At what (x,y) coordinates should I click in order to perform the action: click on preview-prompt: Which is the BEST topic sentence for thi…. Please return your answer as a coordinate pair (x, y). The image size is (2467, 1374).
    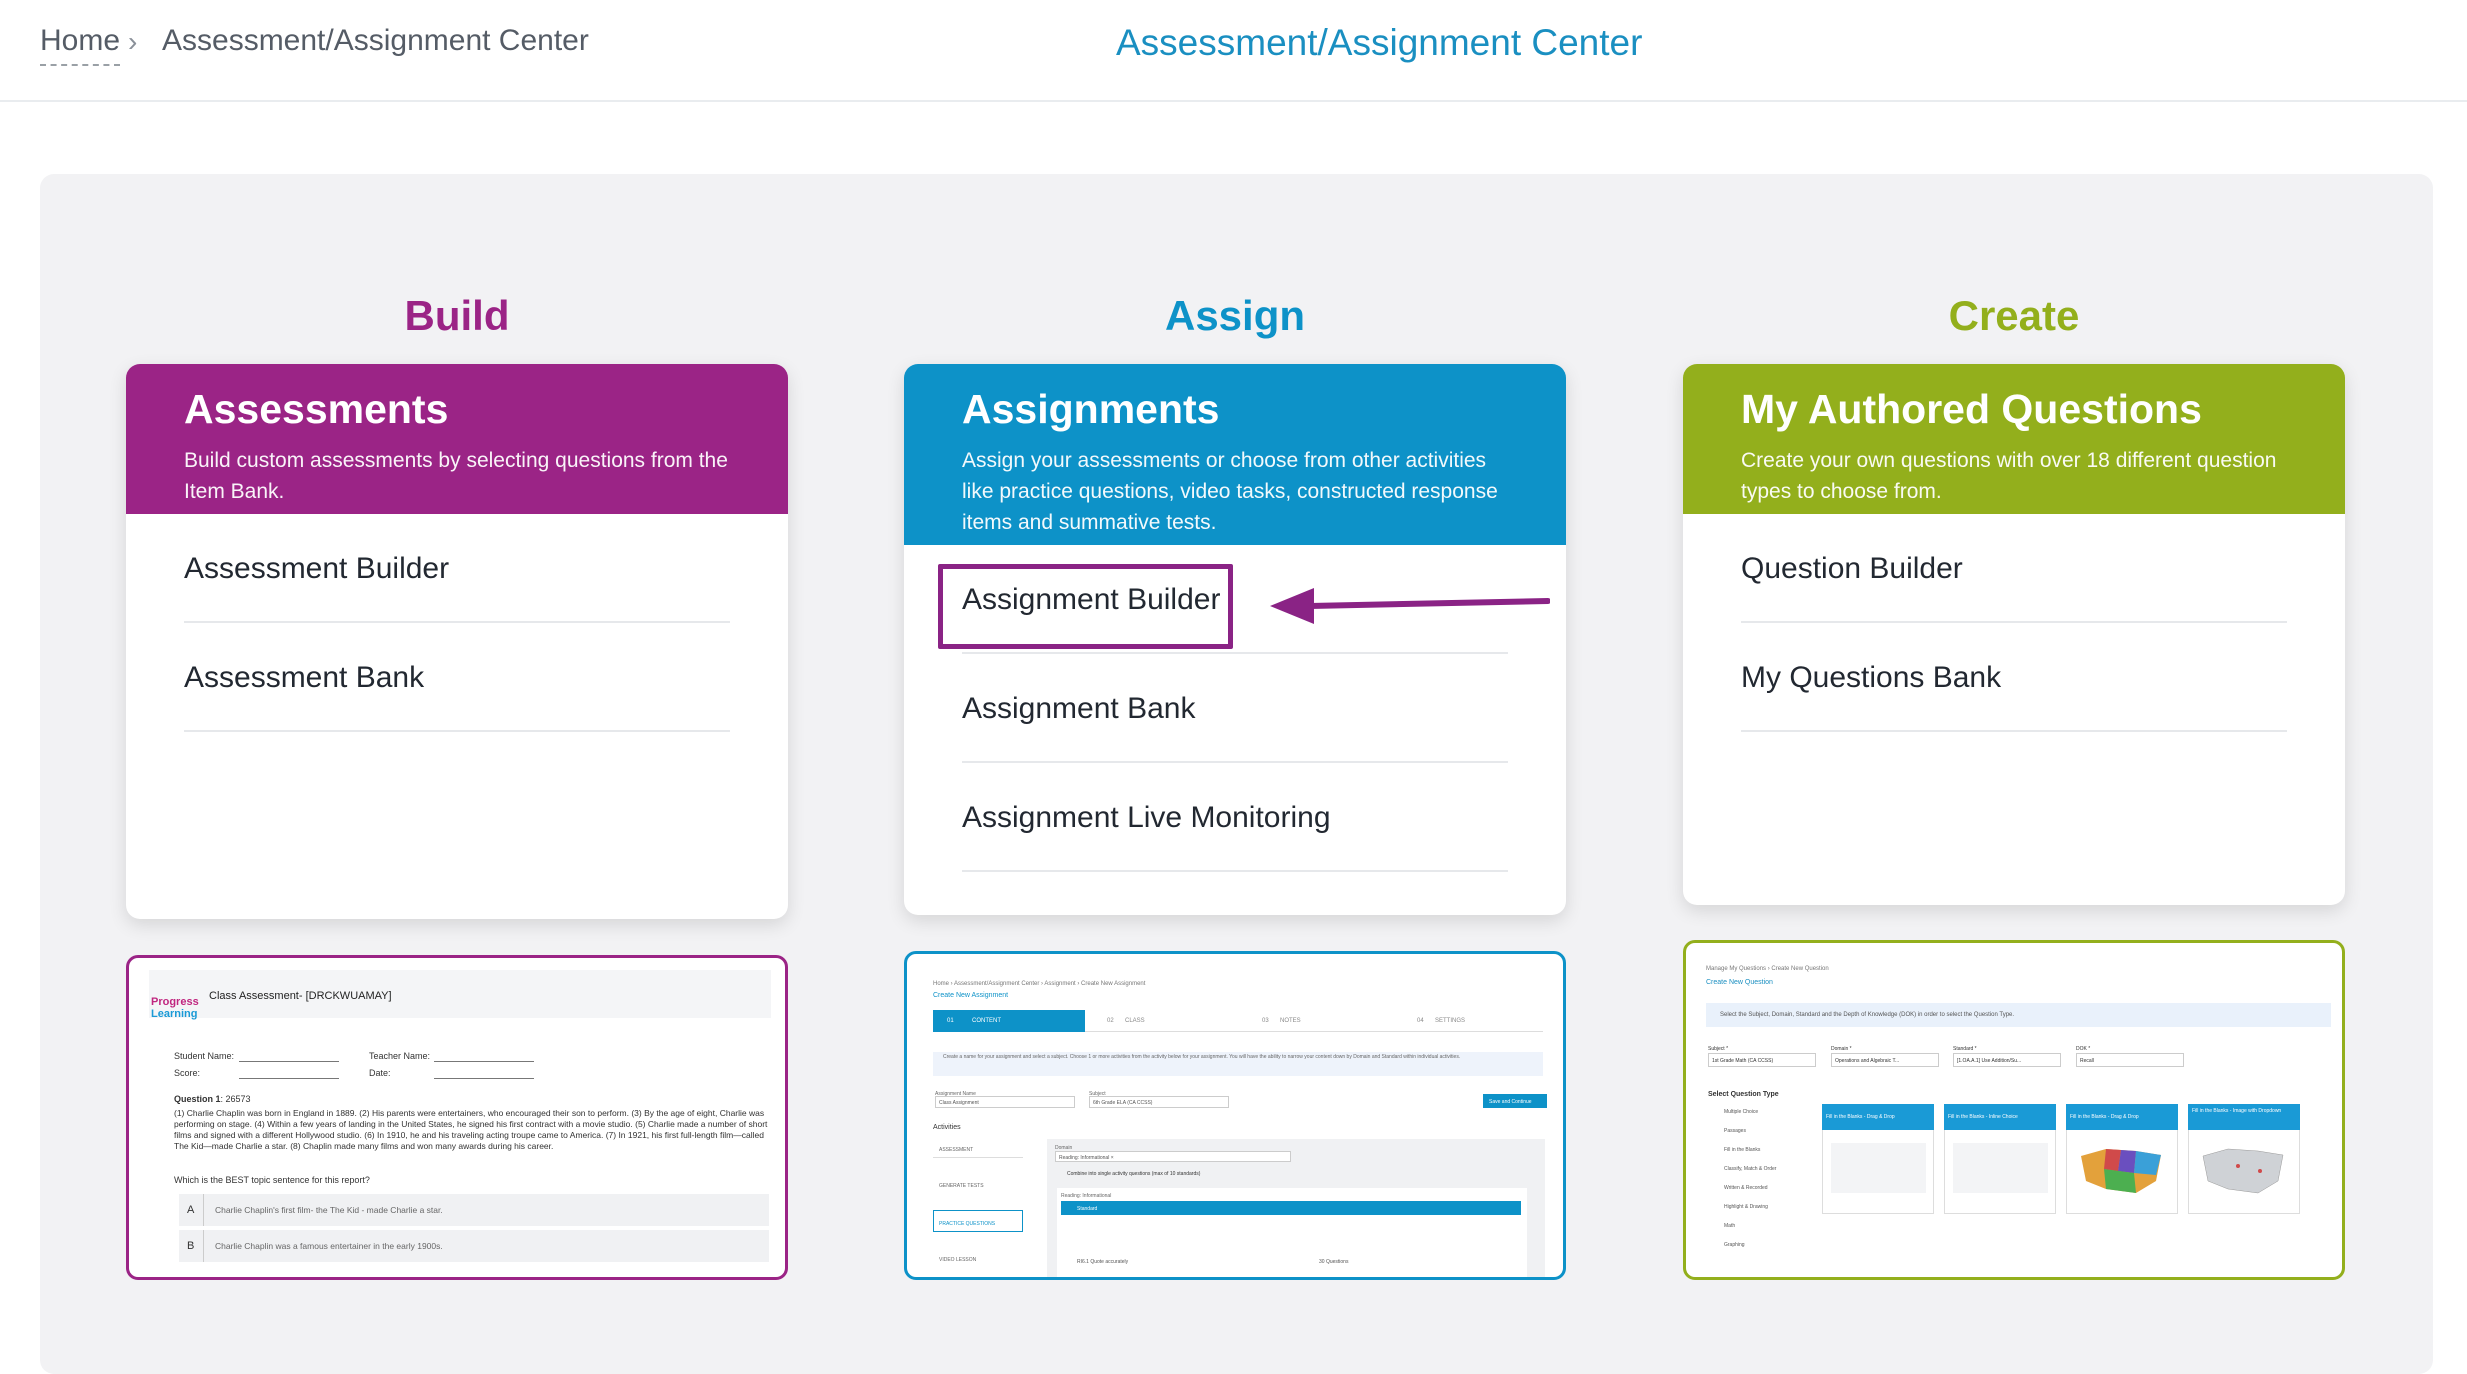
    Looking at the image, I should click on (272, 1180).